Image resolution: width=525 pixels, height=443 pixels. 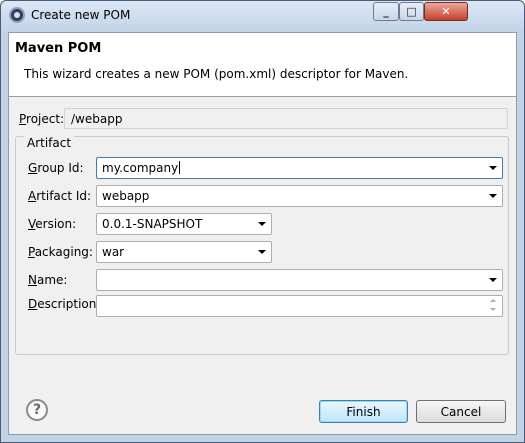 I want to click on group-id-label: Group Id:, so click(x=56, y=168).